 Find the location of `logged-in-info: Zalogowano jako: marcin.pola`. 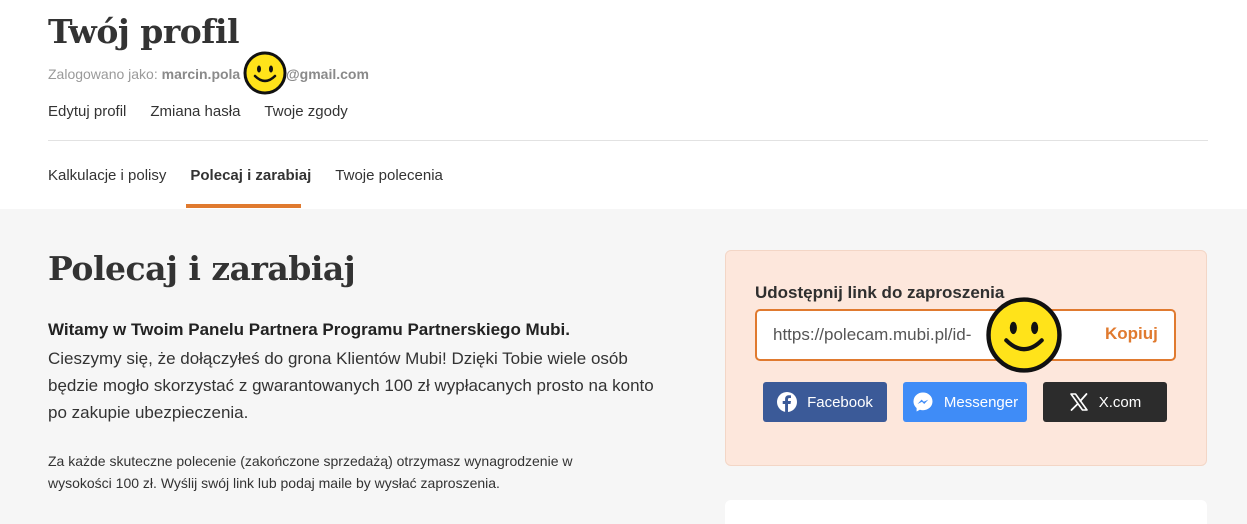

logged-in-info: Zalogowano jako: marcin.pola is located at coordinates (144, 74).